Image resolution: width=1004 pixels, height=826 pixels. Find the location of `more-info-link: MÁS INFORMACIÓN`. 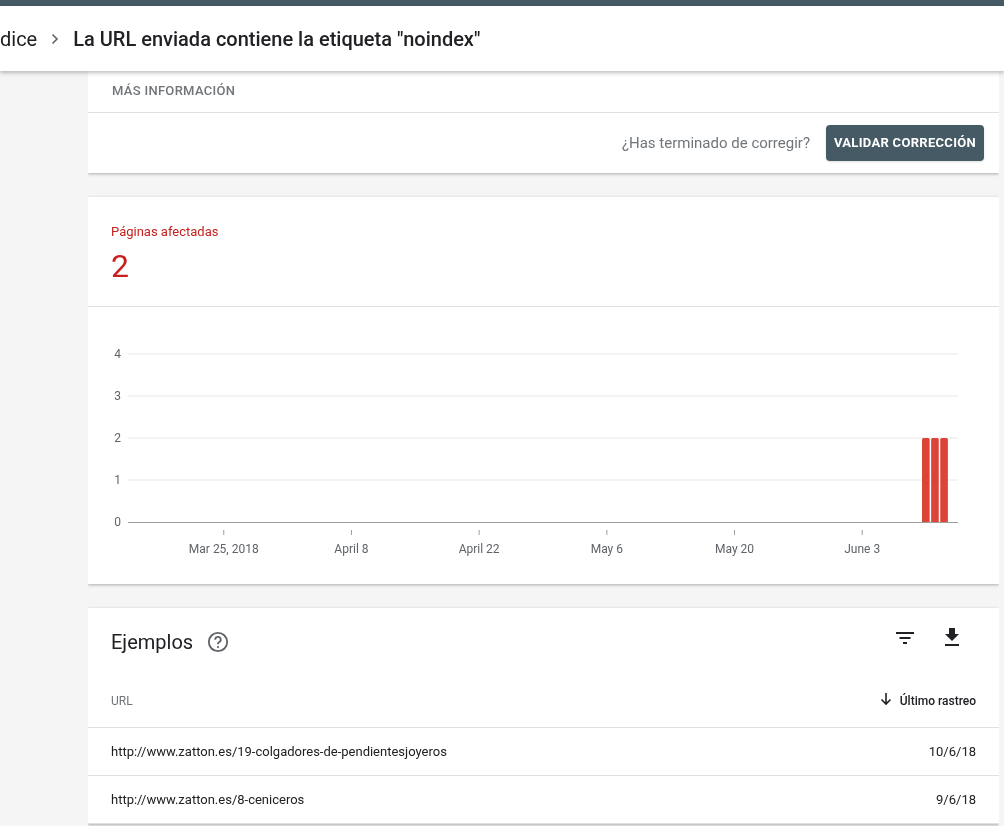

more-info-link: MÁS INFORMACIÓN is located at coordinates (174, 90).